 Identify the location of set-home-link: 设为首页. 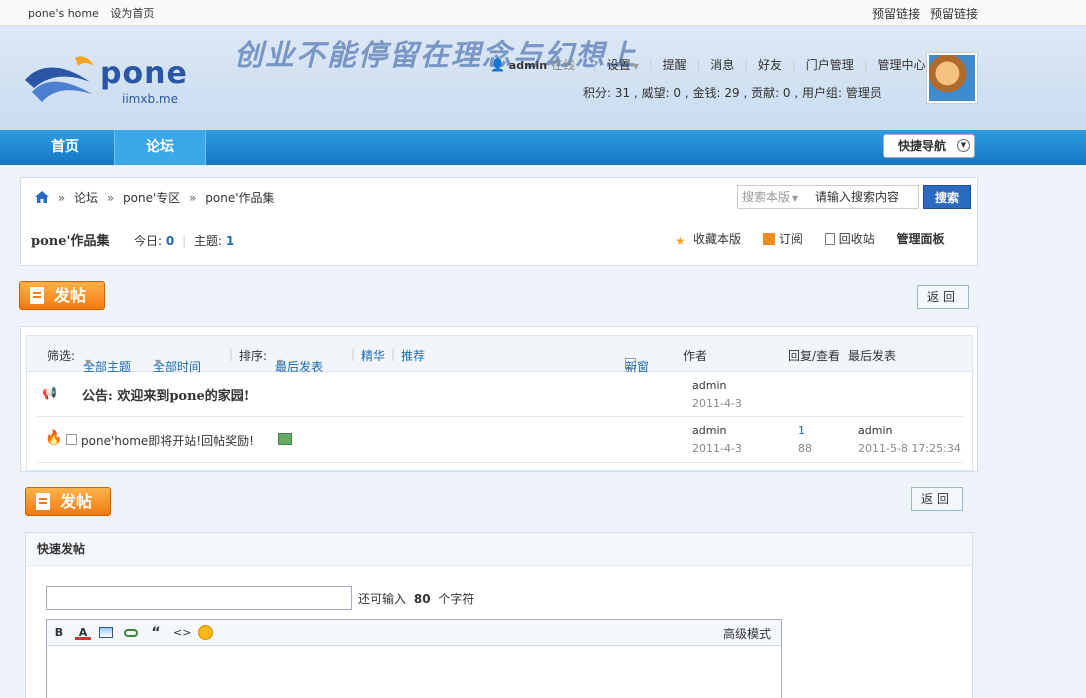
(132, 13).